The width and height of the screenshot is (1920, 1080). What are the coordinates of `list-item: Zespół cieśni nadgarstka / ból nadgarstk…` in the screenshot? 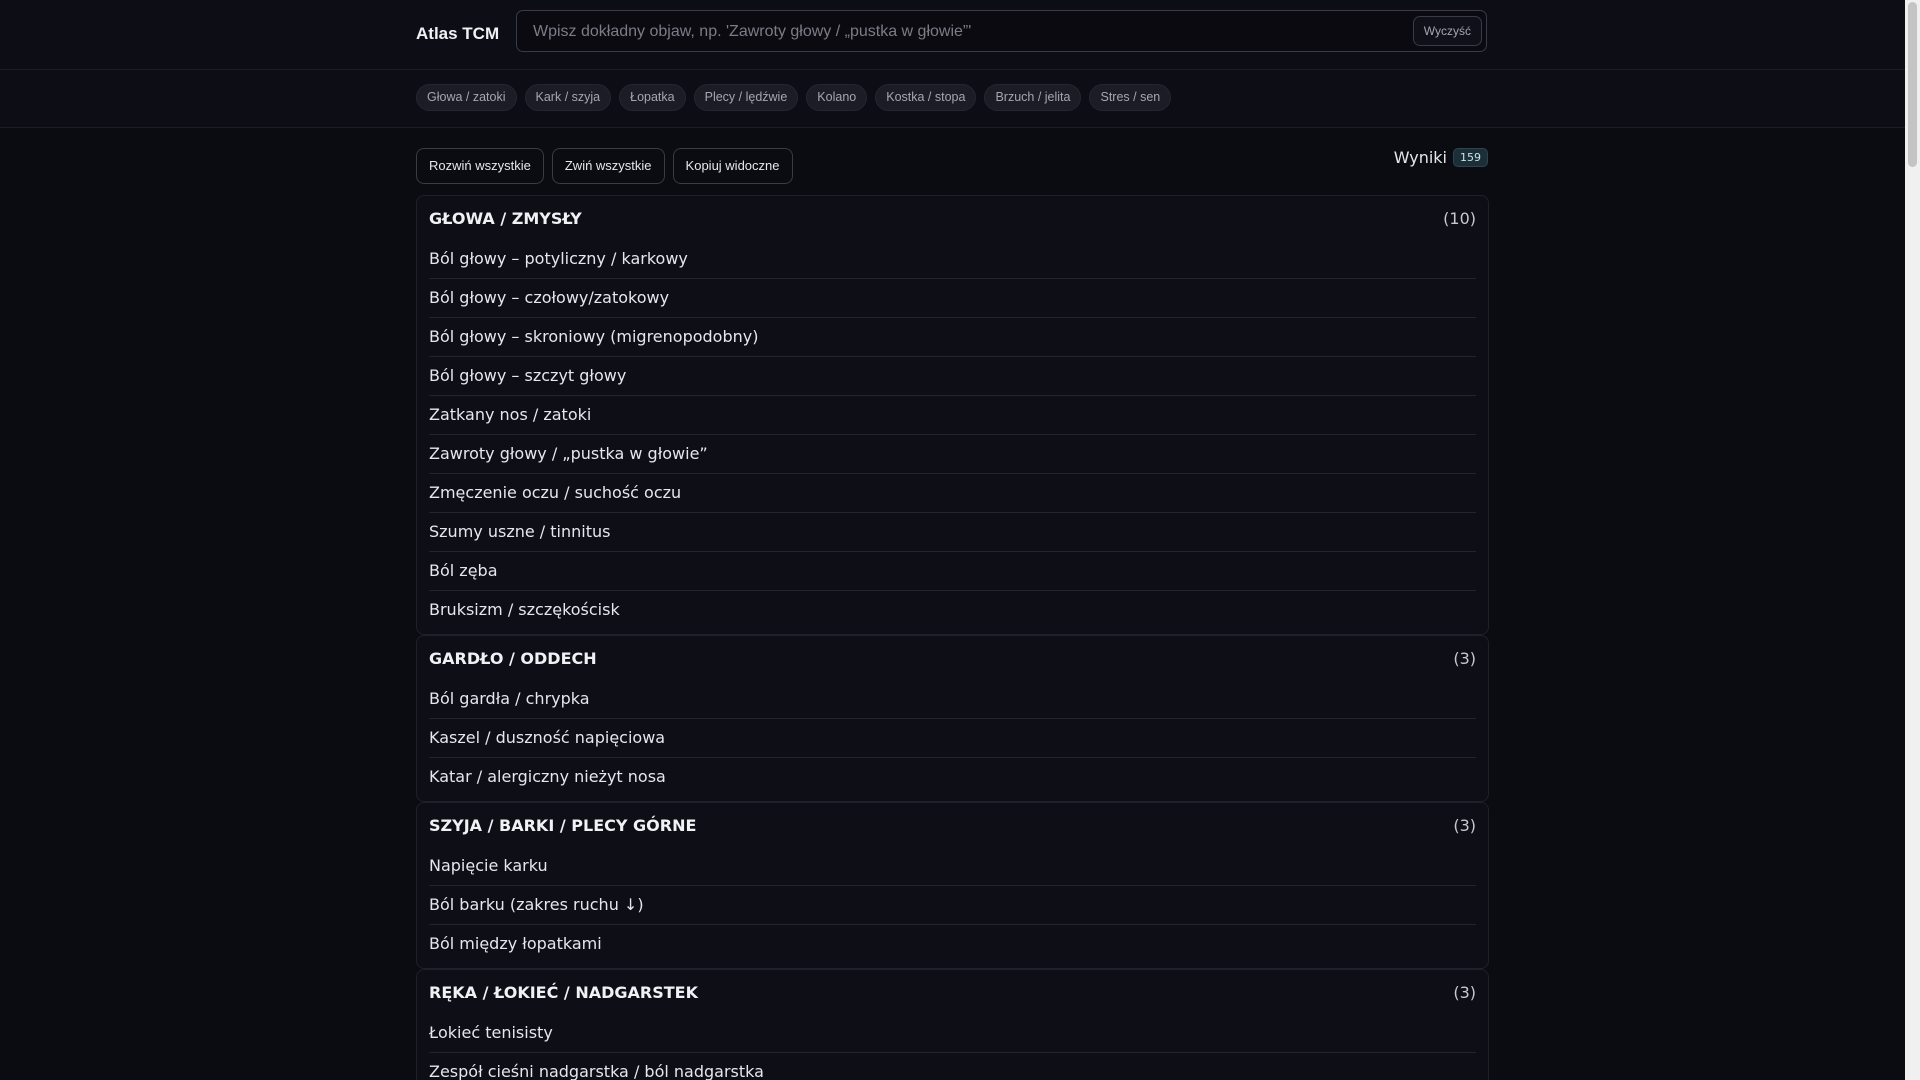 It's located at (952, 1066).